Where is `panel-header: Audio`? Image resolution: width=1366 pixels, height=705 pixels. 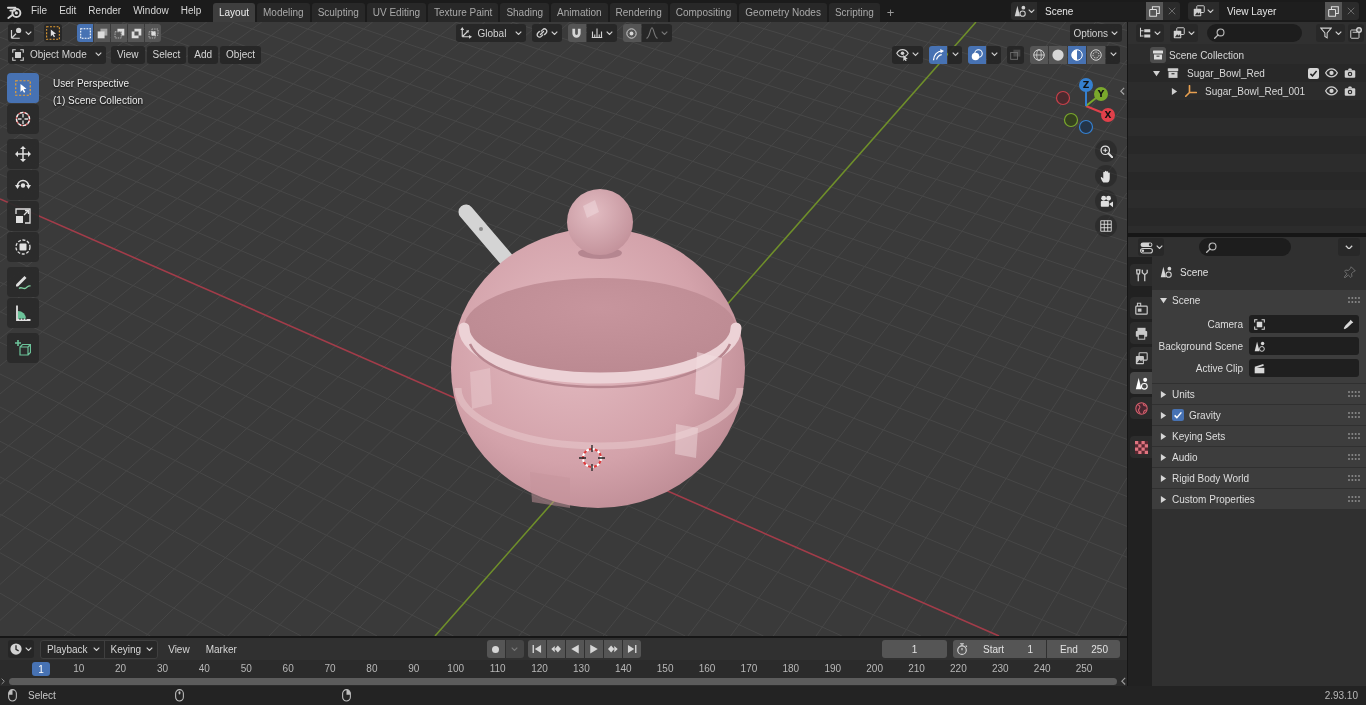 panel-header: Audio is located at coordinates (1259, 457).